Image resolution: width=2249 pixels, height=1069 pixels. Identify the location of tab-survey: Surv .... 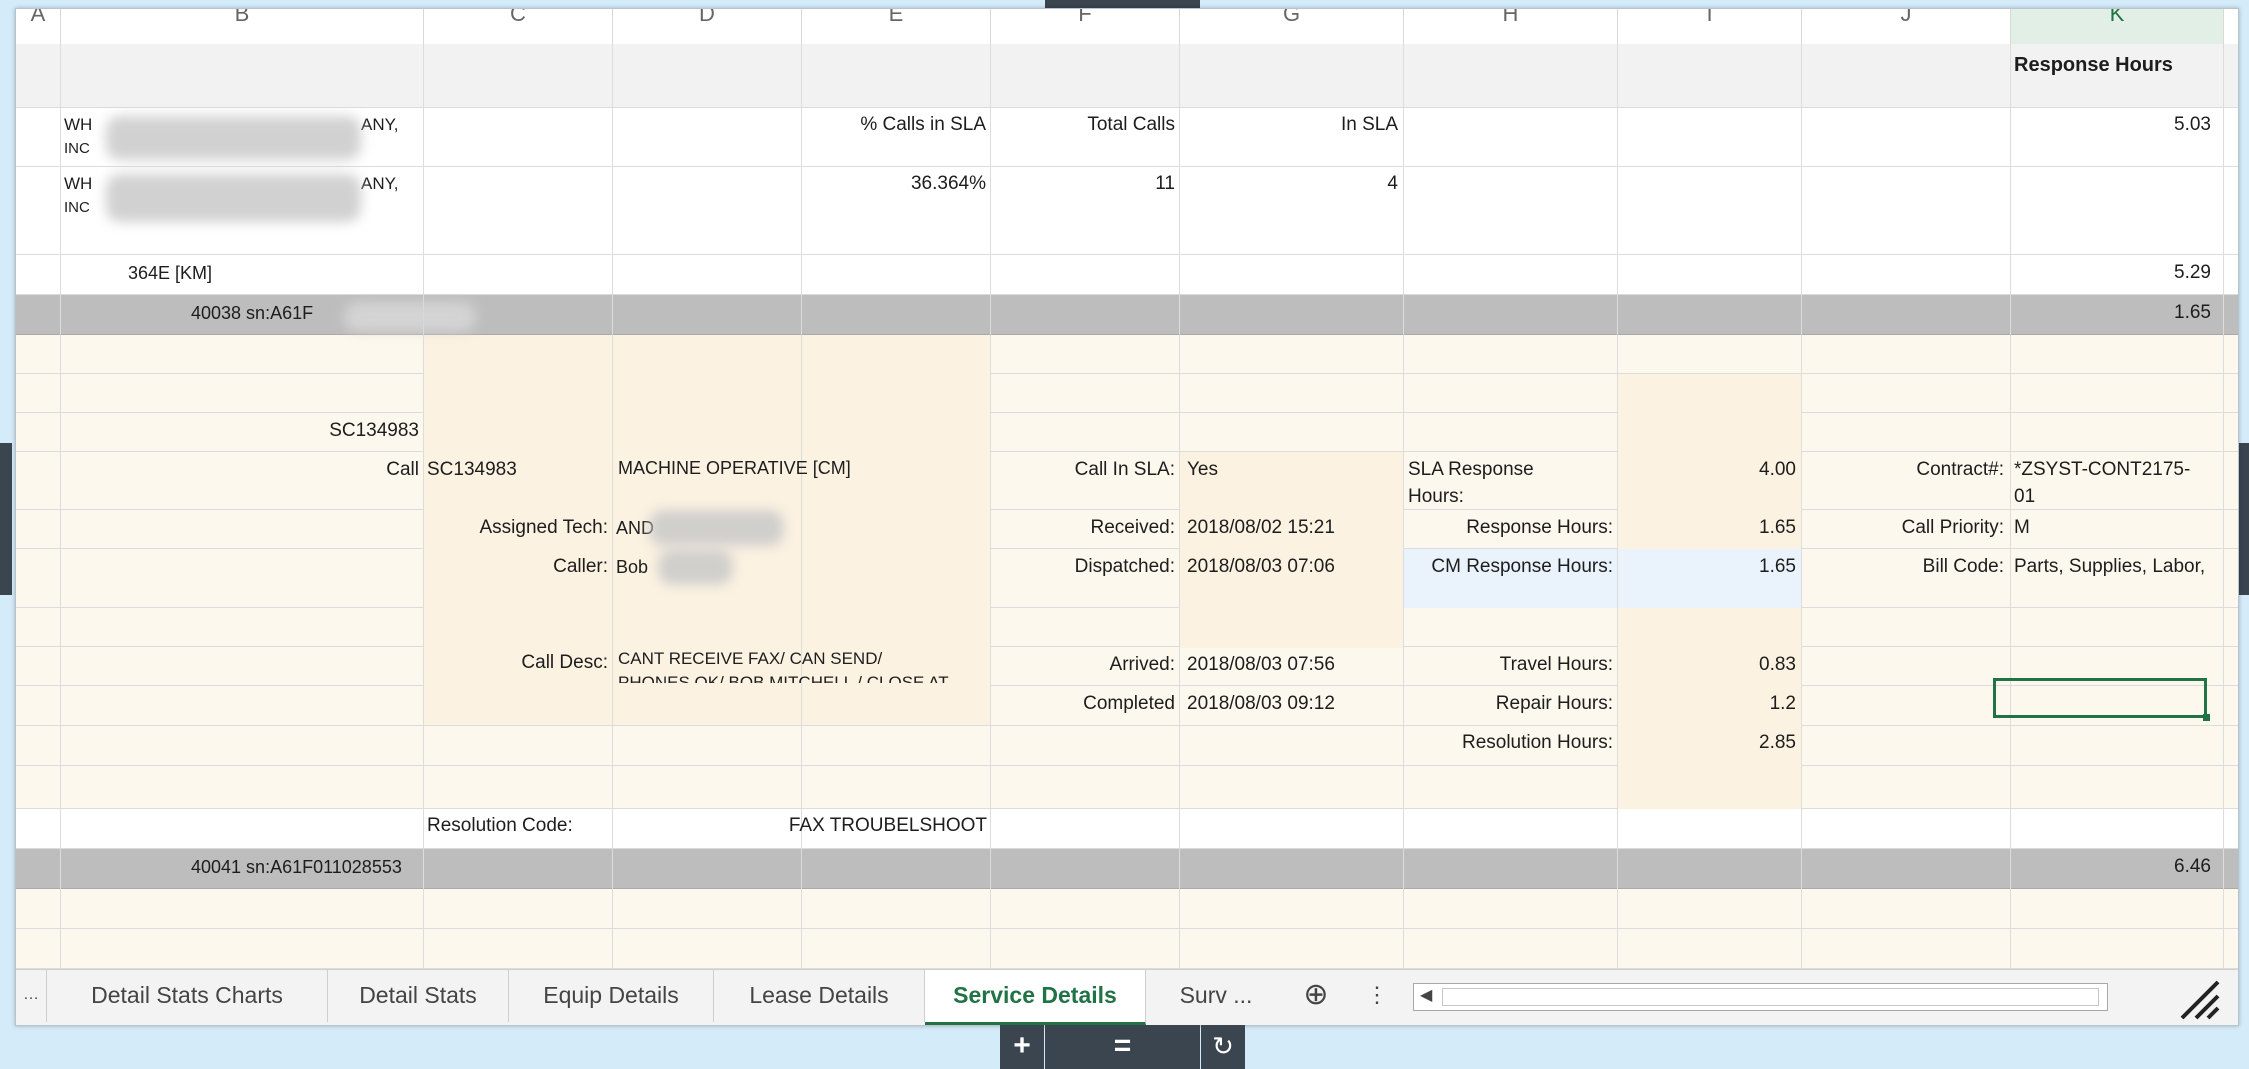
(1216, 996).